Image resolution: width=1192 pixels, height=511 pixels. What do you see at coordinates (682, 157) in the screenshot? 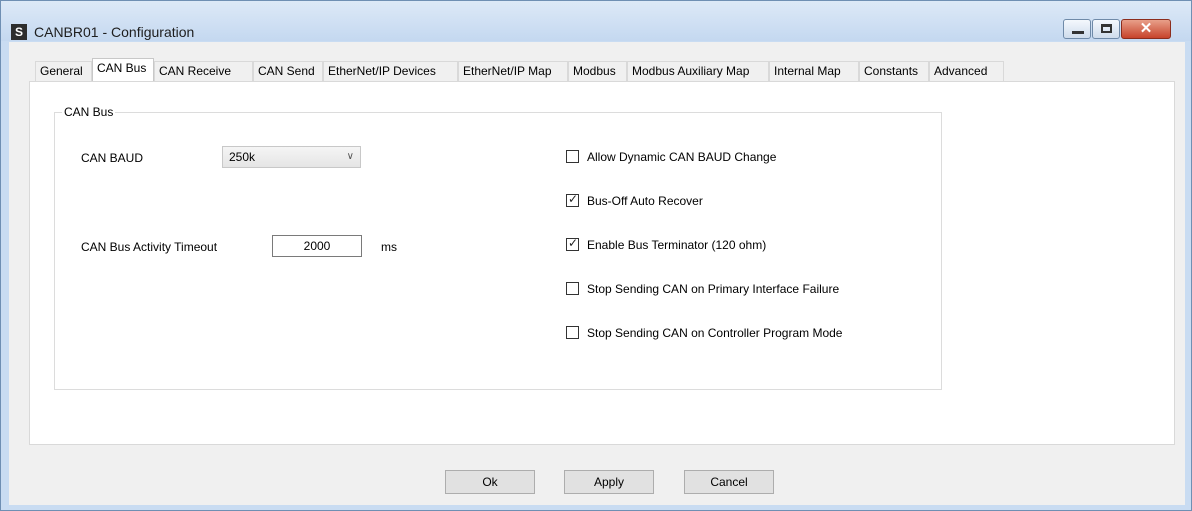
I see `checkbox-label: Allow Dynamic CAN BAUD Change` at bounding box center [682, 157].